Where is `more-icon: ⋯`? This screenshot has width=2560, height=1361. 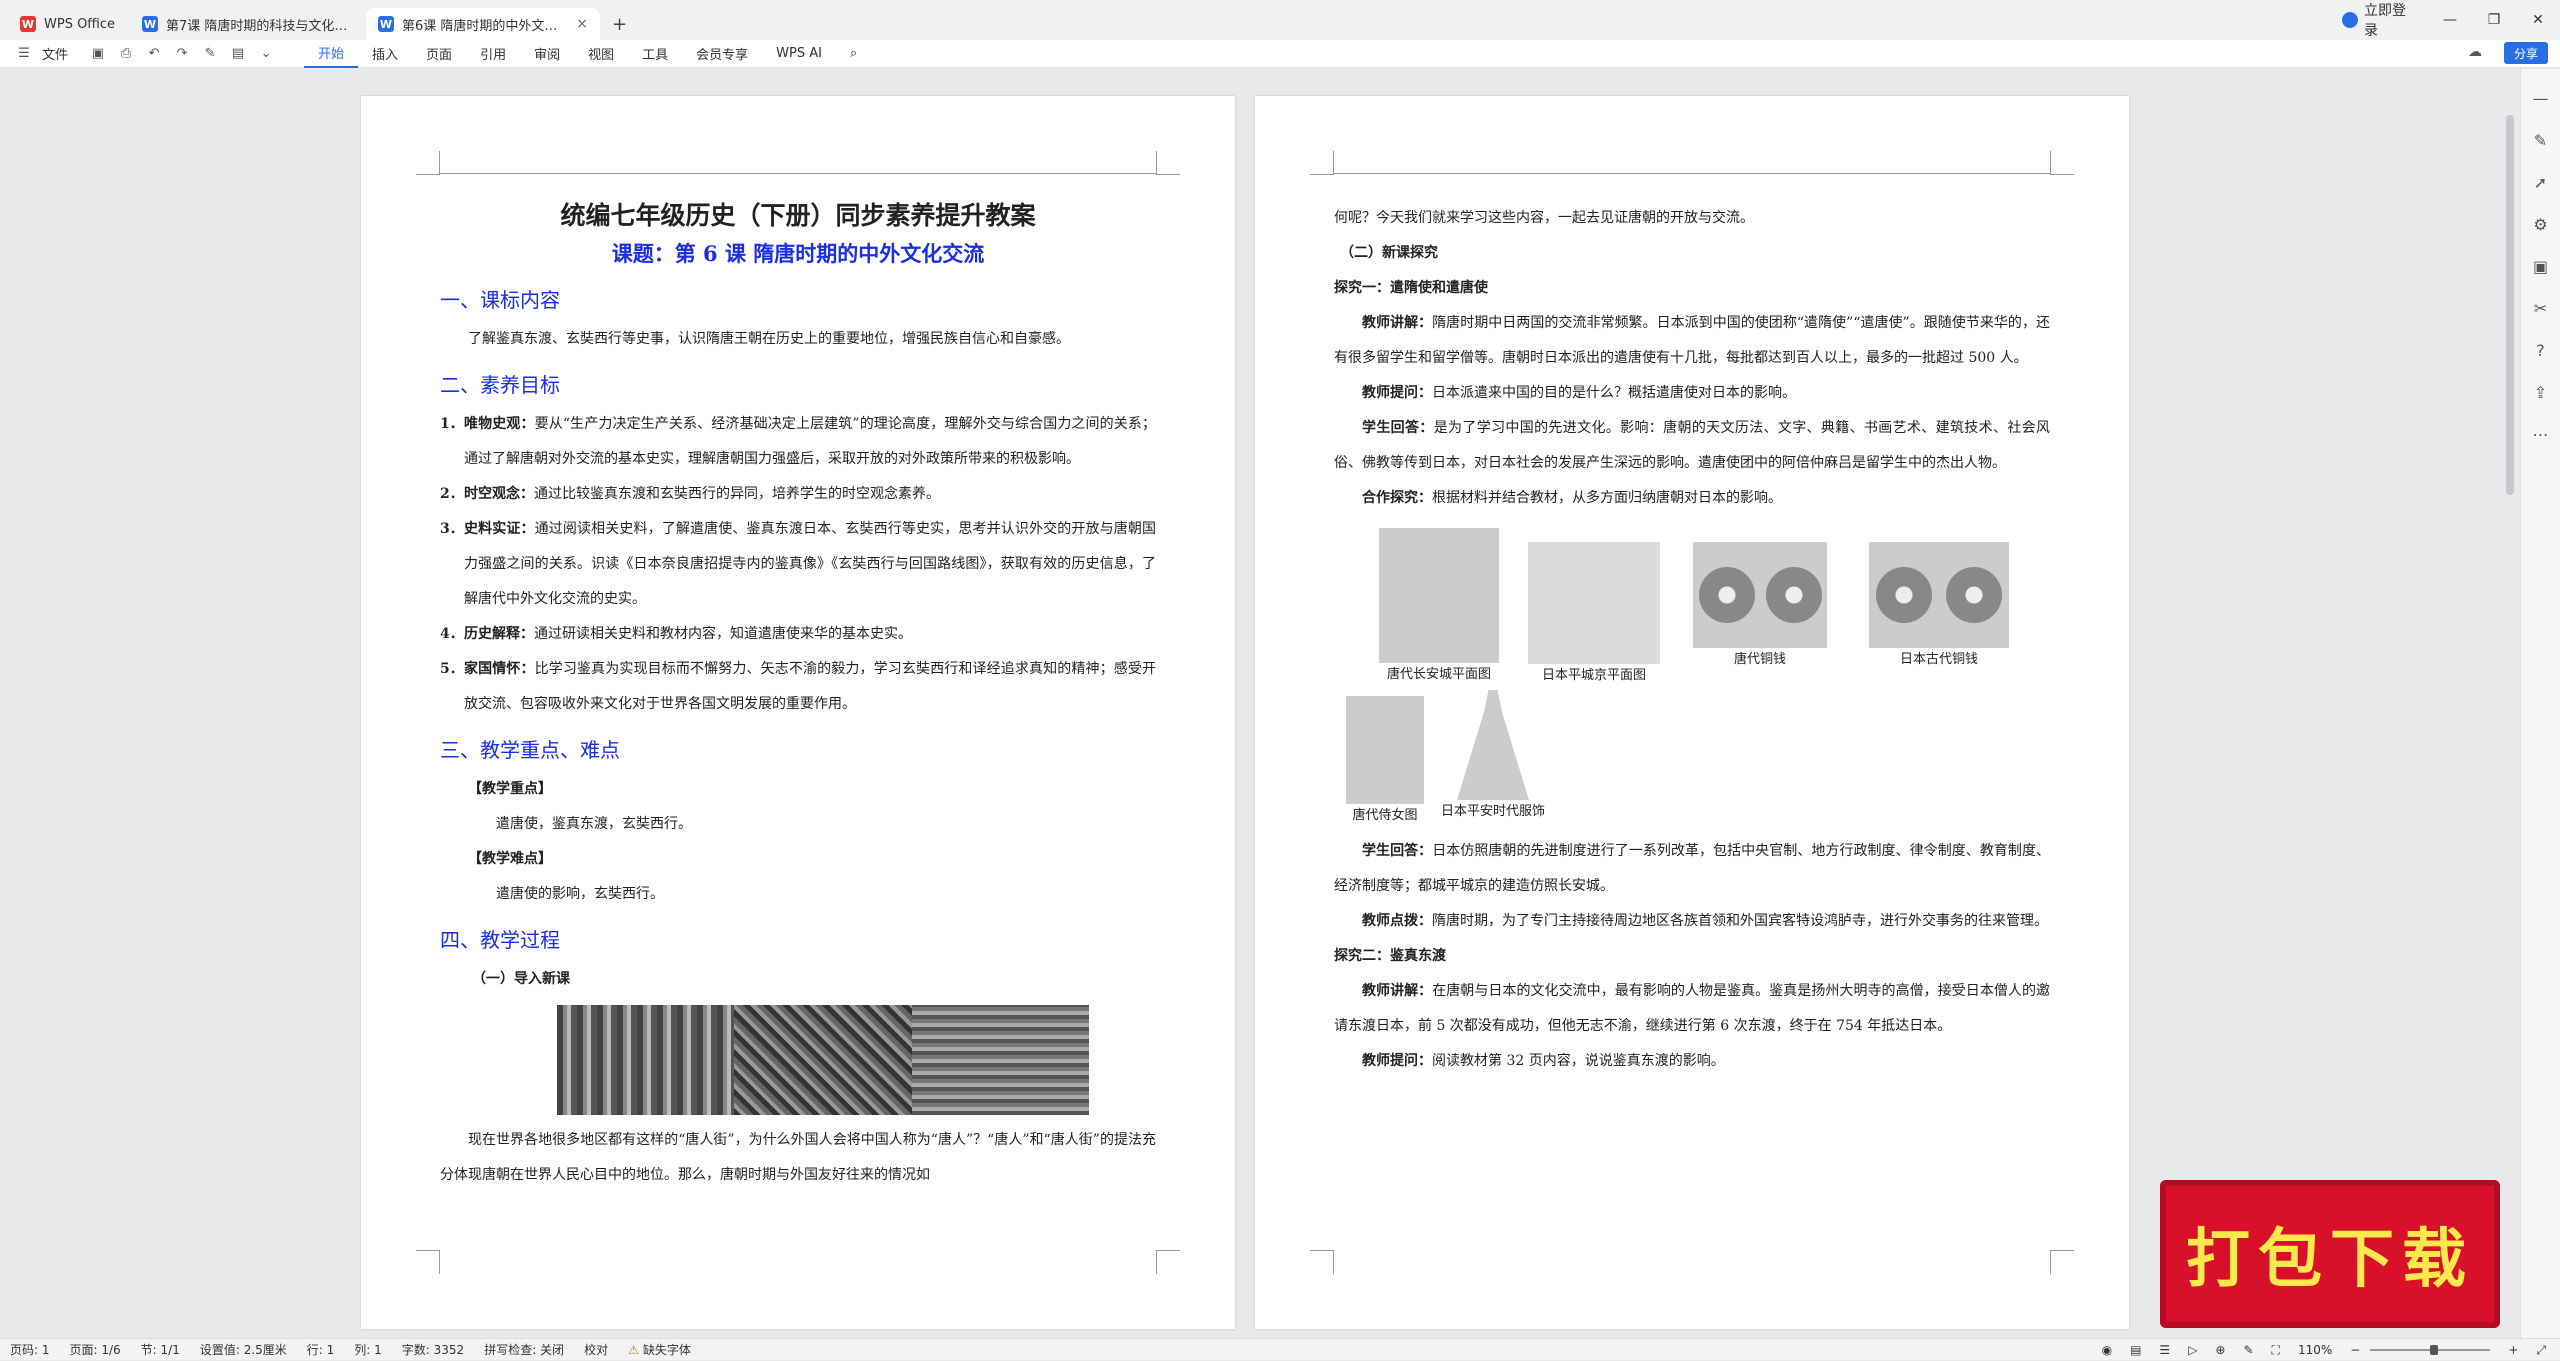 more-icon: ⋯ is located at coordinates (2540, 436).